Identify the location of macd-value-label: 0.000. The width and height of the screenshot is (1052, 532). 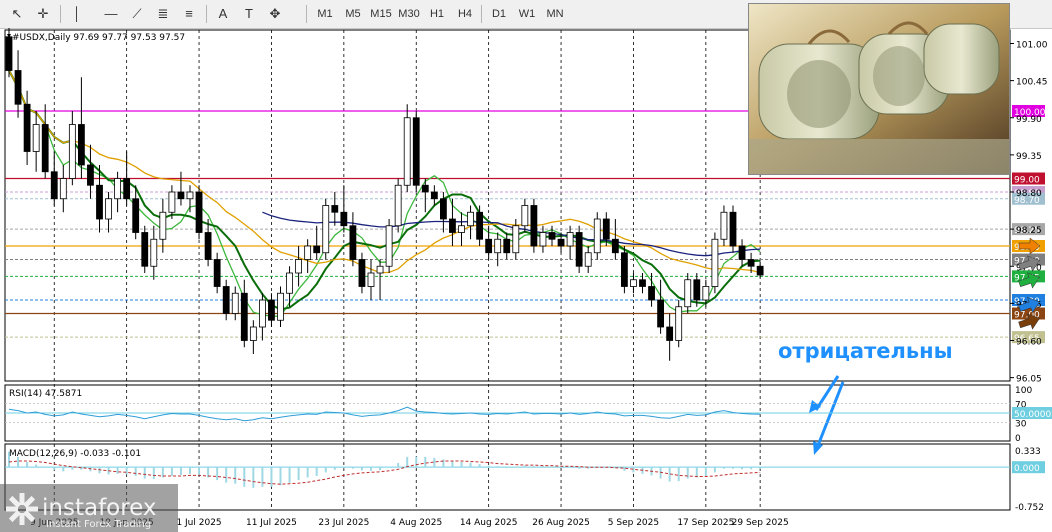
(1027, 469).